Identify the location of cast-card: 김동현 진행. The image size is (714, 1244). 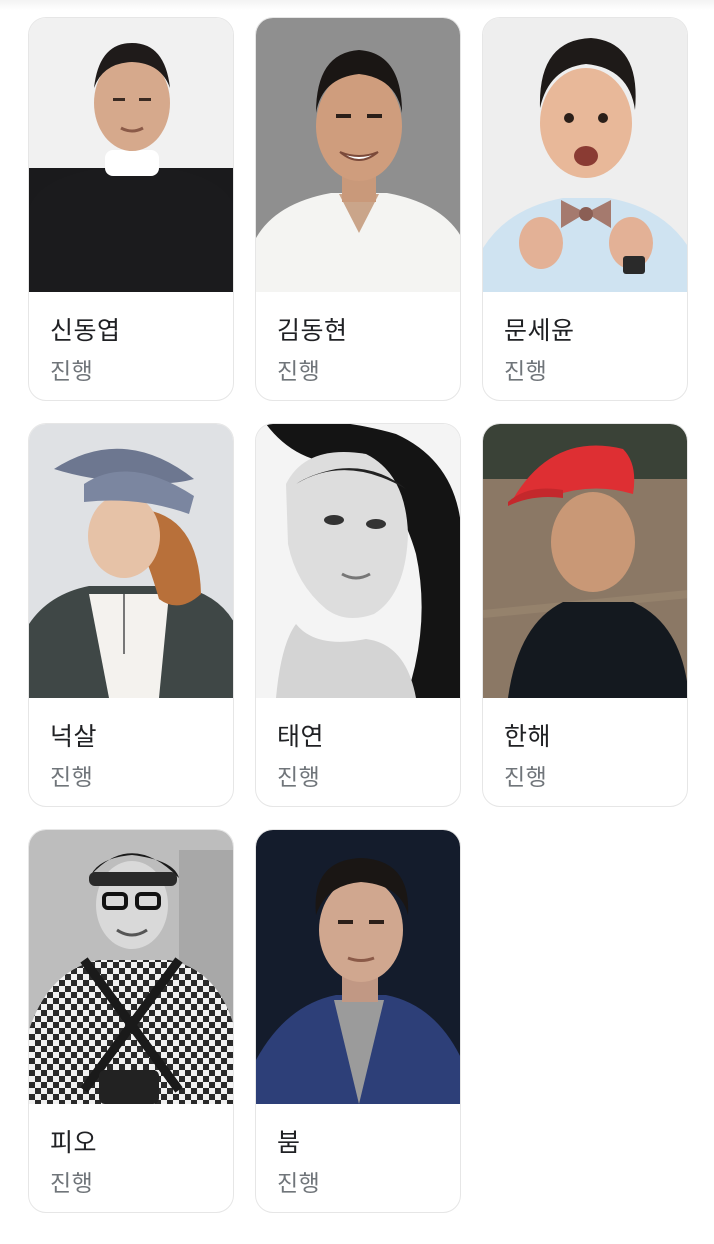
(358, 209).